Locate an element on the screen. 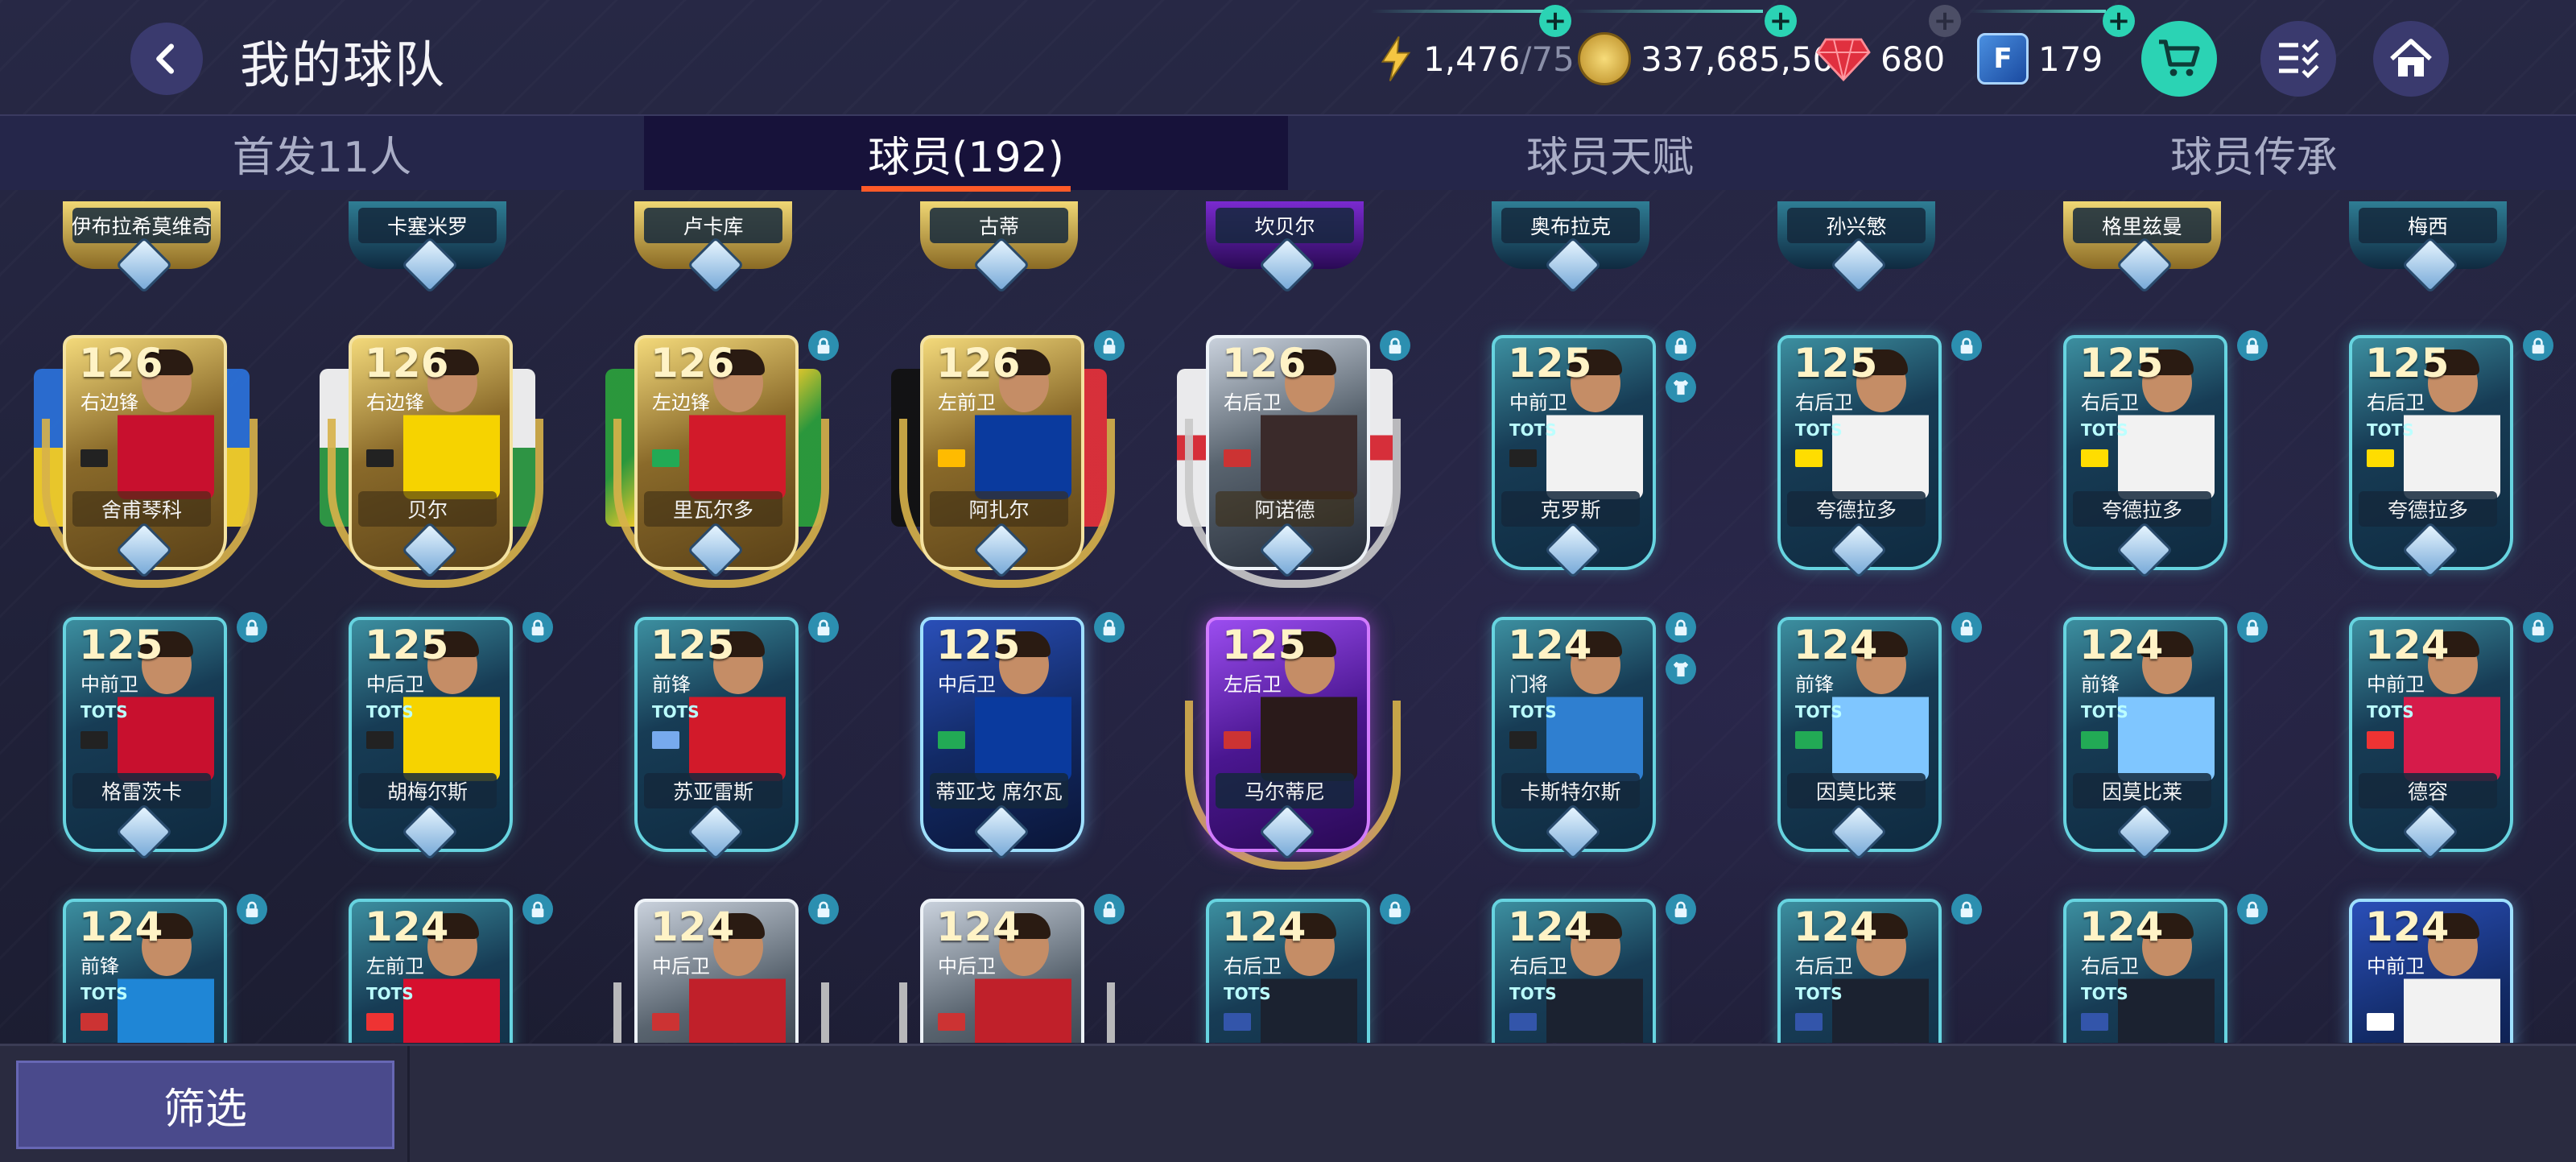 This screenshot has height=1162, width=2576. tab-label: 球员天赋 is located at coordinates (1609, 157).